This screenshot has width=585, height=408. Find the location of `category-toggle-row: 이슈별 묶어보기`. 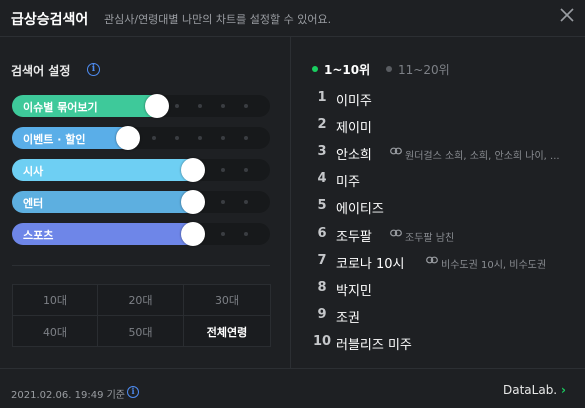

category-toggle-row: 이슈별 묶어보기 is located at coordinates (141, 106).